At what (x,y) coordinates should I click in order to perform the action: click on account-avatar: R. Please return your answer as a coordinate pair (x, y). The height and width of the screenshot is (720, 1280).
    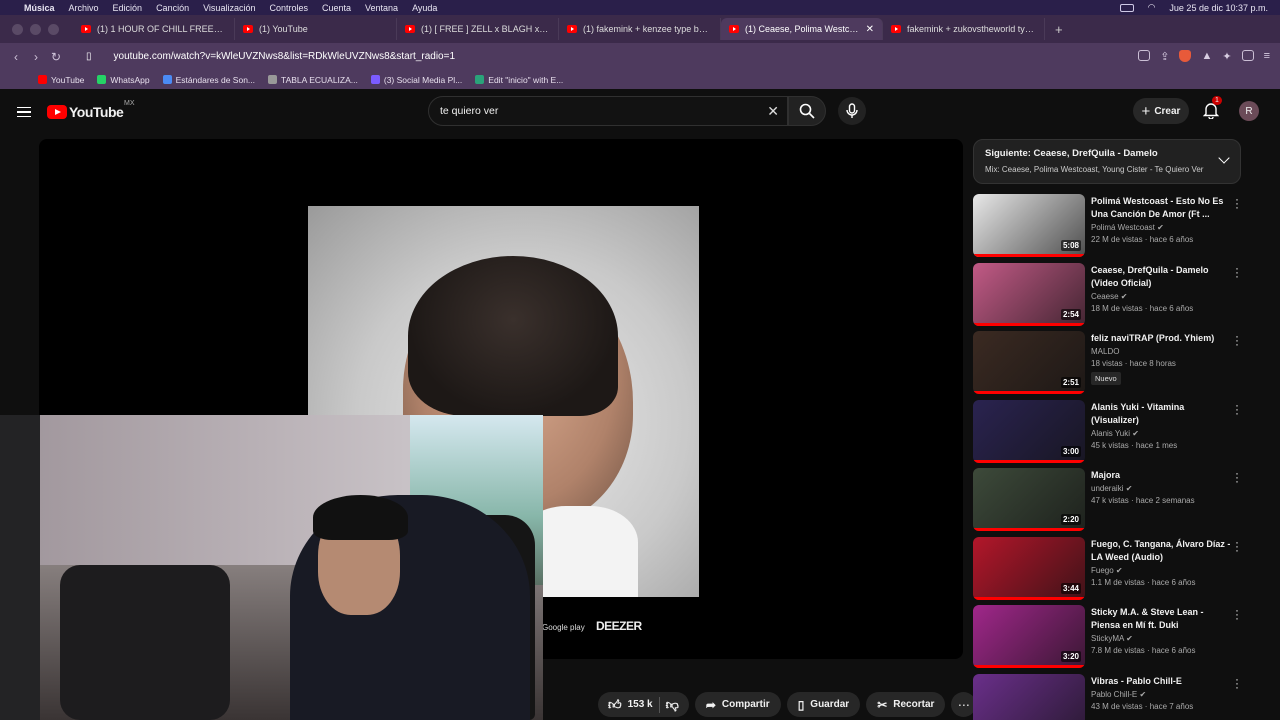
    Looking at the image, I should click on (1249, 111).